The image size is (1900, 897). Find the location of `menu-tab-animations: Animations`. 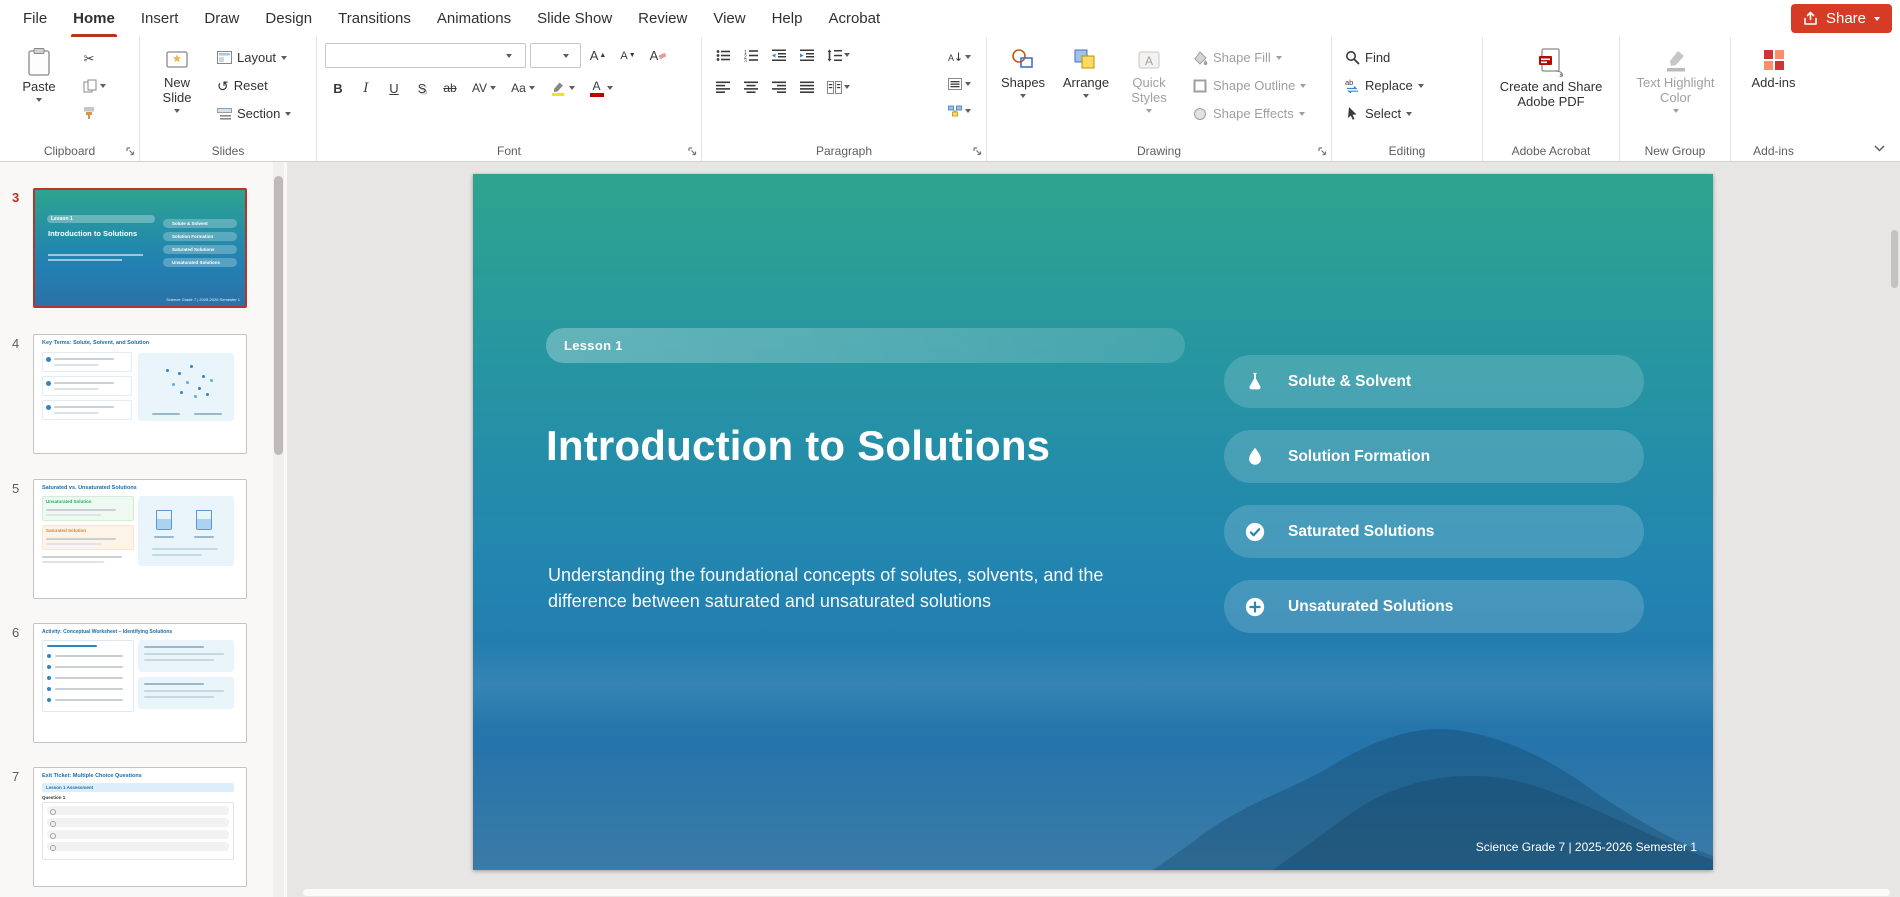

menu-tab-animations: Animations is located at coordinates (474, 18).